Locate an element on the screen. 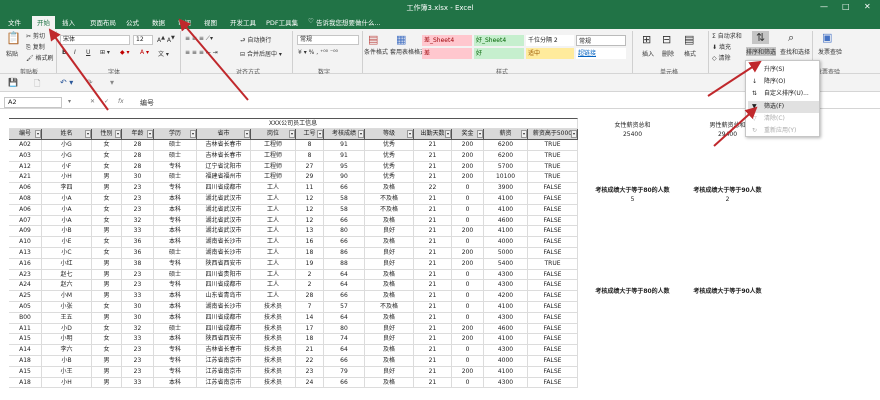 This screenshot has width=880, height=400. arrow-to-tab is located at coordinates (213, 59).